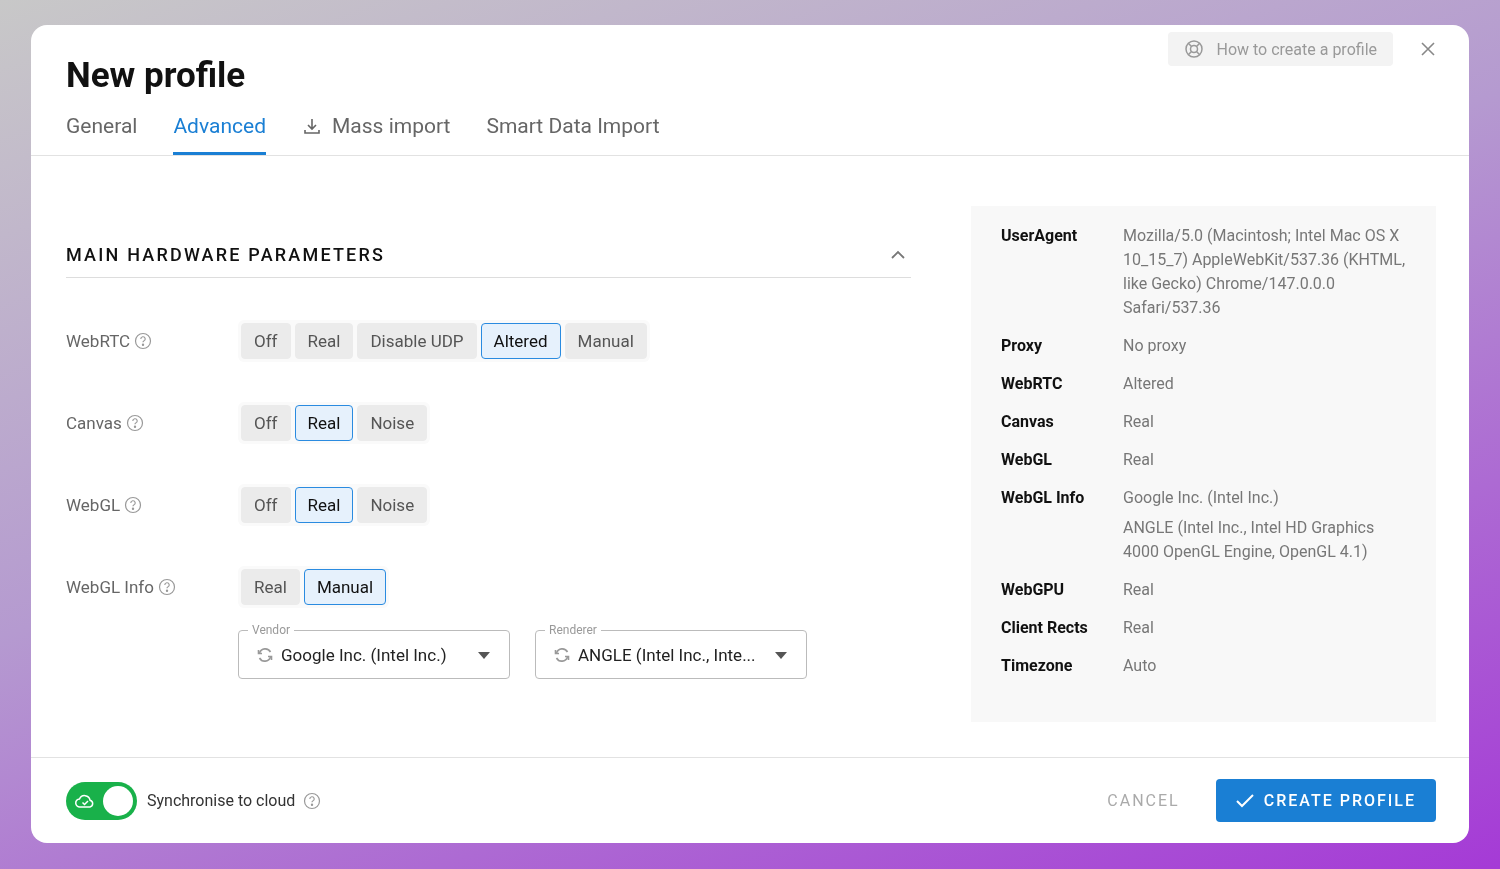  I want to click on parameter-label: WebRTC, so click(98, 341).